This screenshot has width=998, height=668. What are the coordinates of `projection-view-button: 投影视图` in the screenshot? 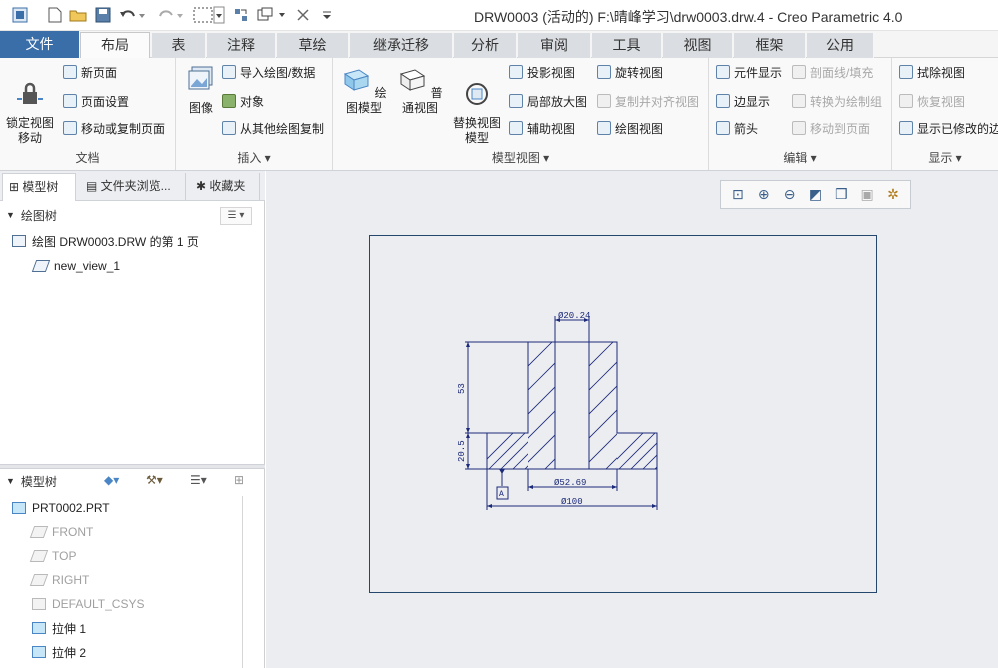 It's located at (542, 72).